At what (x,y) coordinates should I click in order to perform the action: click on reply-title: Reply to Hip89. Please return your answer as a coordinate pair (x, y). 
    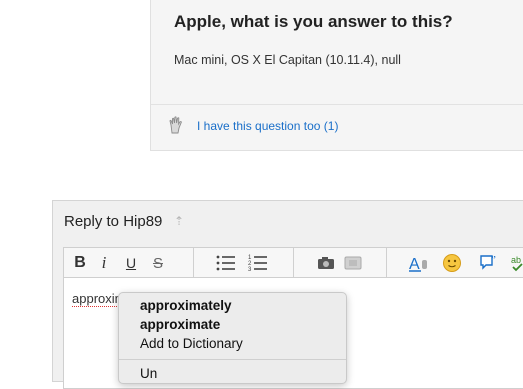
    Looking at the image, I should click on (113, 221).